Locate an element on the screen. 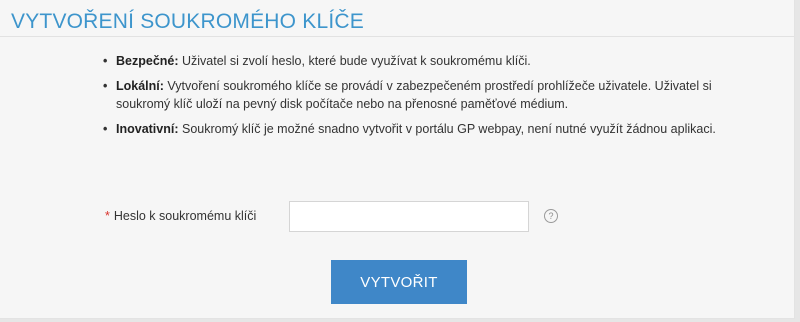  required-mark: * is located at coordinates (107, 216).